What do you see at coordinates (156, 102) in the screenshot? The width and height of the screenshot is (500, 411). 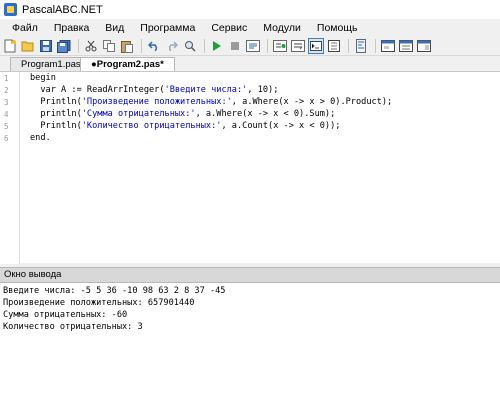 I see `string-literal: 'Произведение положительных:'` at bounding box center [156, 102].